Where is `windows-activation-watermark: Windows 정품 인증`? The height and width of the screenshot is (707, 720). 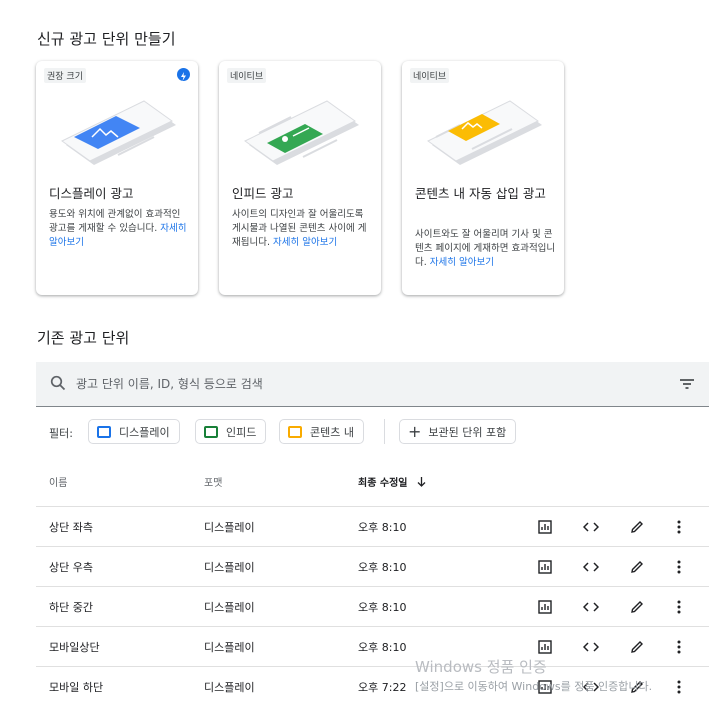 windows-activation-watermark: Windows 정품 인증 is located at coordinates (481, 667).